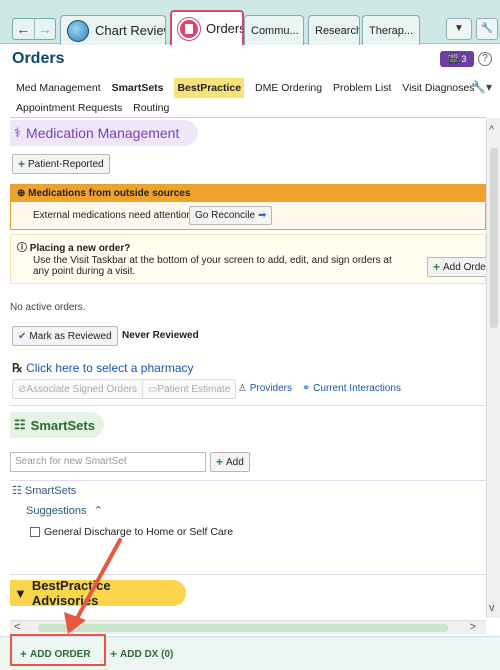 This screenshot has height=670, width=500. Describe the element at coordinates (19, 368) in the screenshot. I see `rx-icon: ℞` at that location.